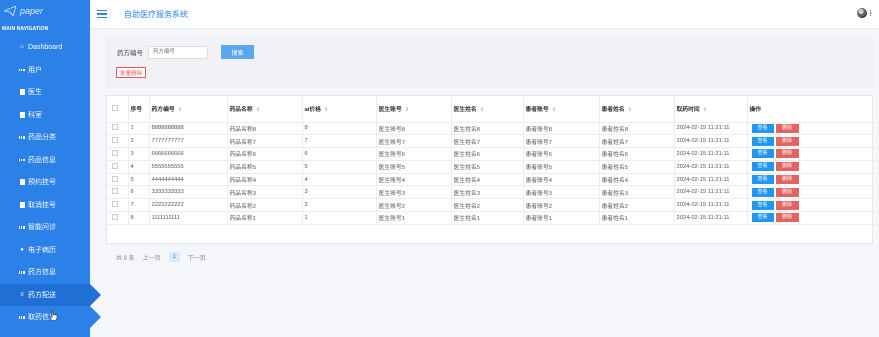 The height and width of the screenshot is (337, 879). What do you see at coordinates (45, 137) in the screenshot?
I see `sidebar-item-drug-category: 药品分类` at bounding box center [45, 137].